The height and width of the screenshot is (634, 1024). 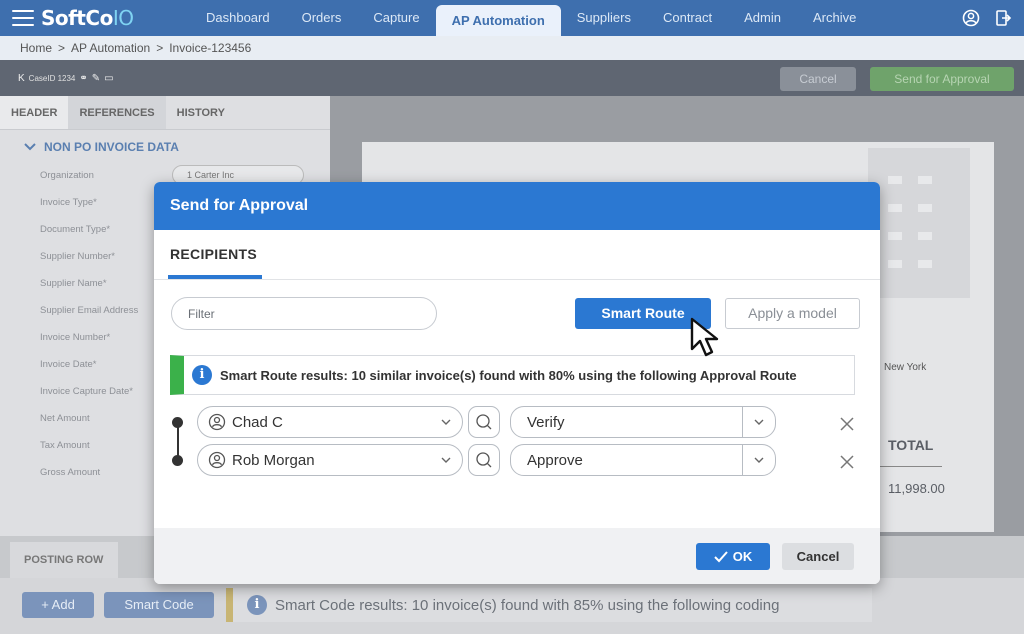 What do you see at coordinates (23, 18) in the screenshot?
I see `hamburger-icon` at bounding box center [23, 18].